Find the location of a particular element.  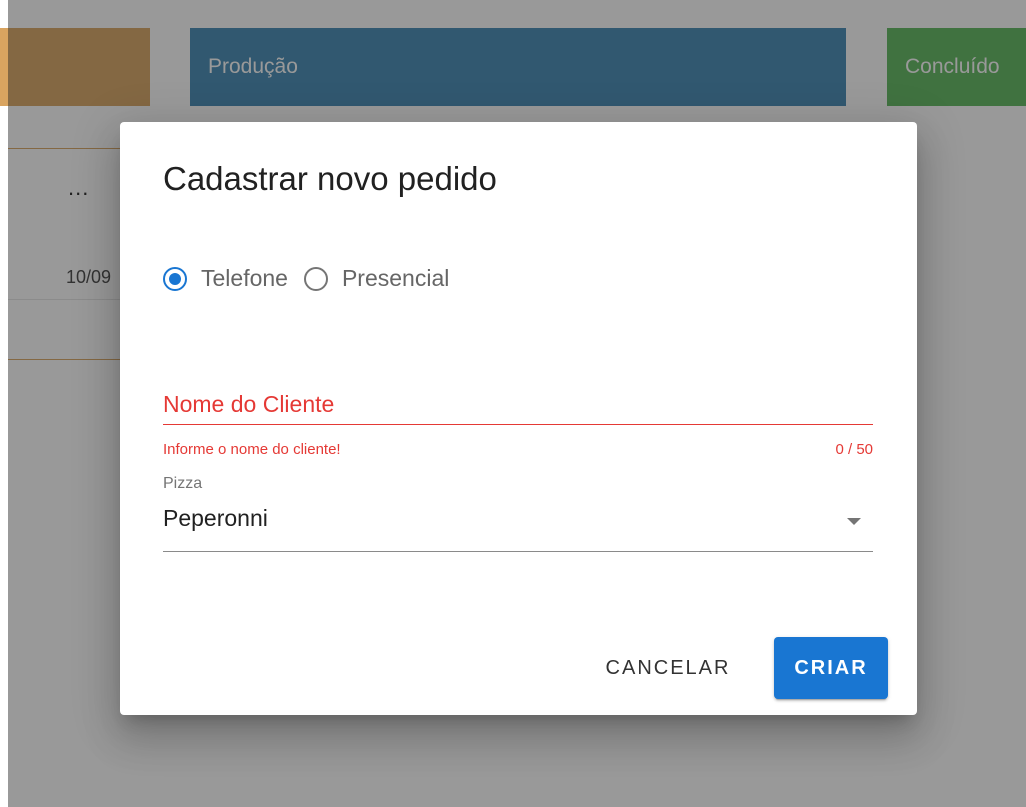

radio-checked-icon is located at coordinates (175, 278).